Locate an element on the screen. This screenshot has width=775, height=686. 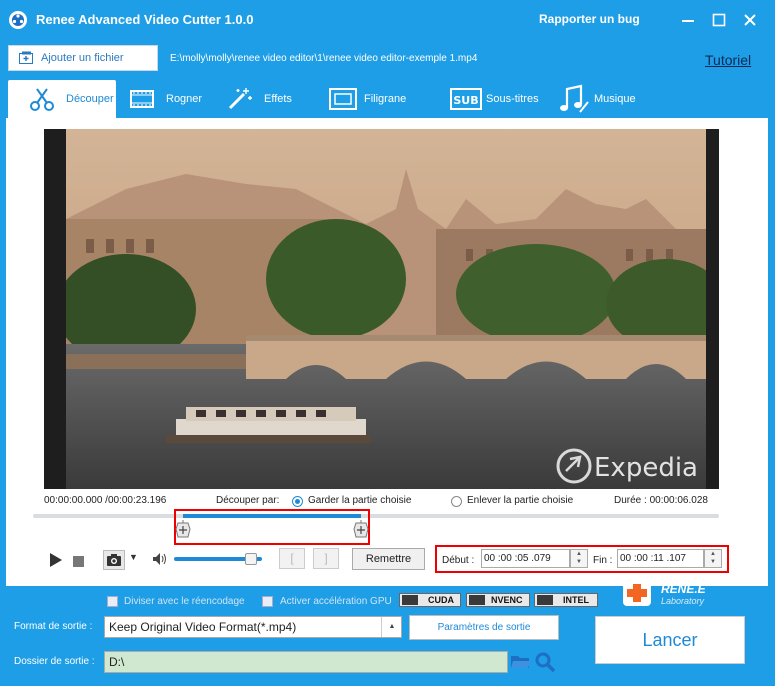
tab-sous-titres: SUB Sous-titres is located at coordinates (500, 99).